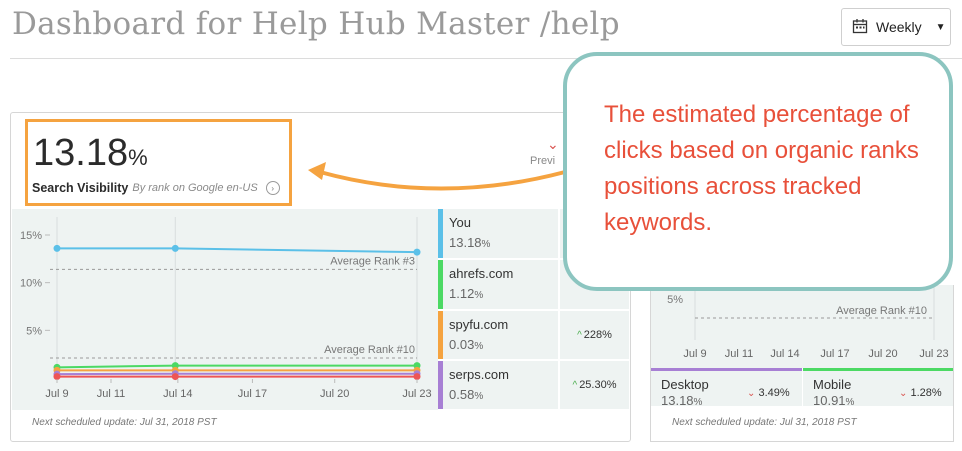  Describe the element at coordinates (31, 236) in the screenshot. I see `y-tick-label: 15%` at that location.